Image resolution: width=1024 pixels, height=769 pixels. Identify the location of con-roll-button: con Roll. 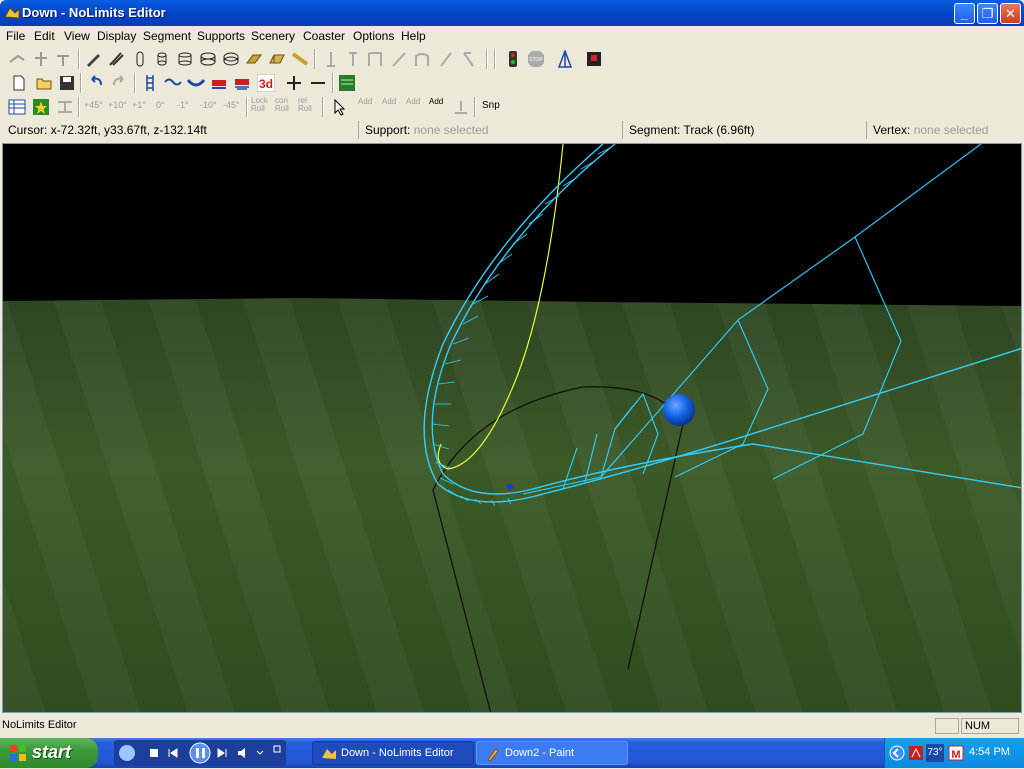
(285, 105).